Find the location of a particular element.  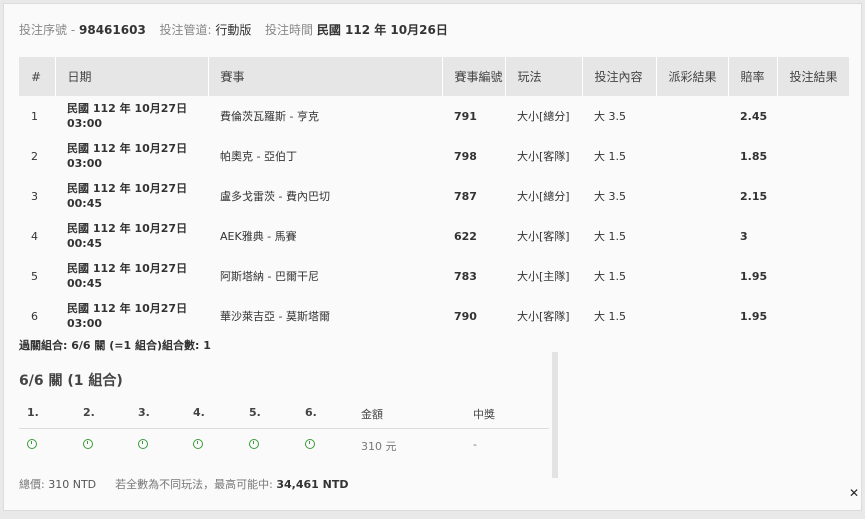

serial-value: 98461603 is located at coordinates (112, 30).